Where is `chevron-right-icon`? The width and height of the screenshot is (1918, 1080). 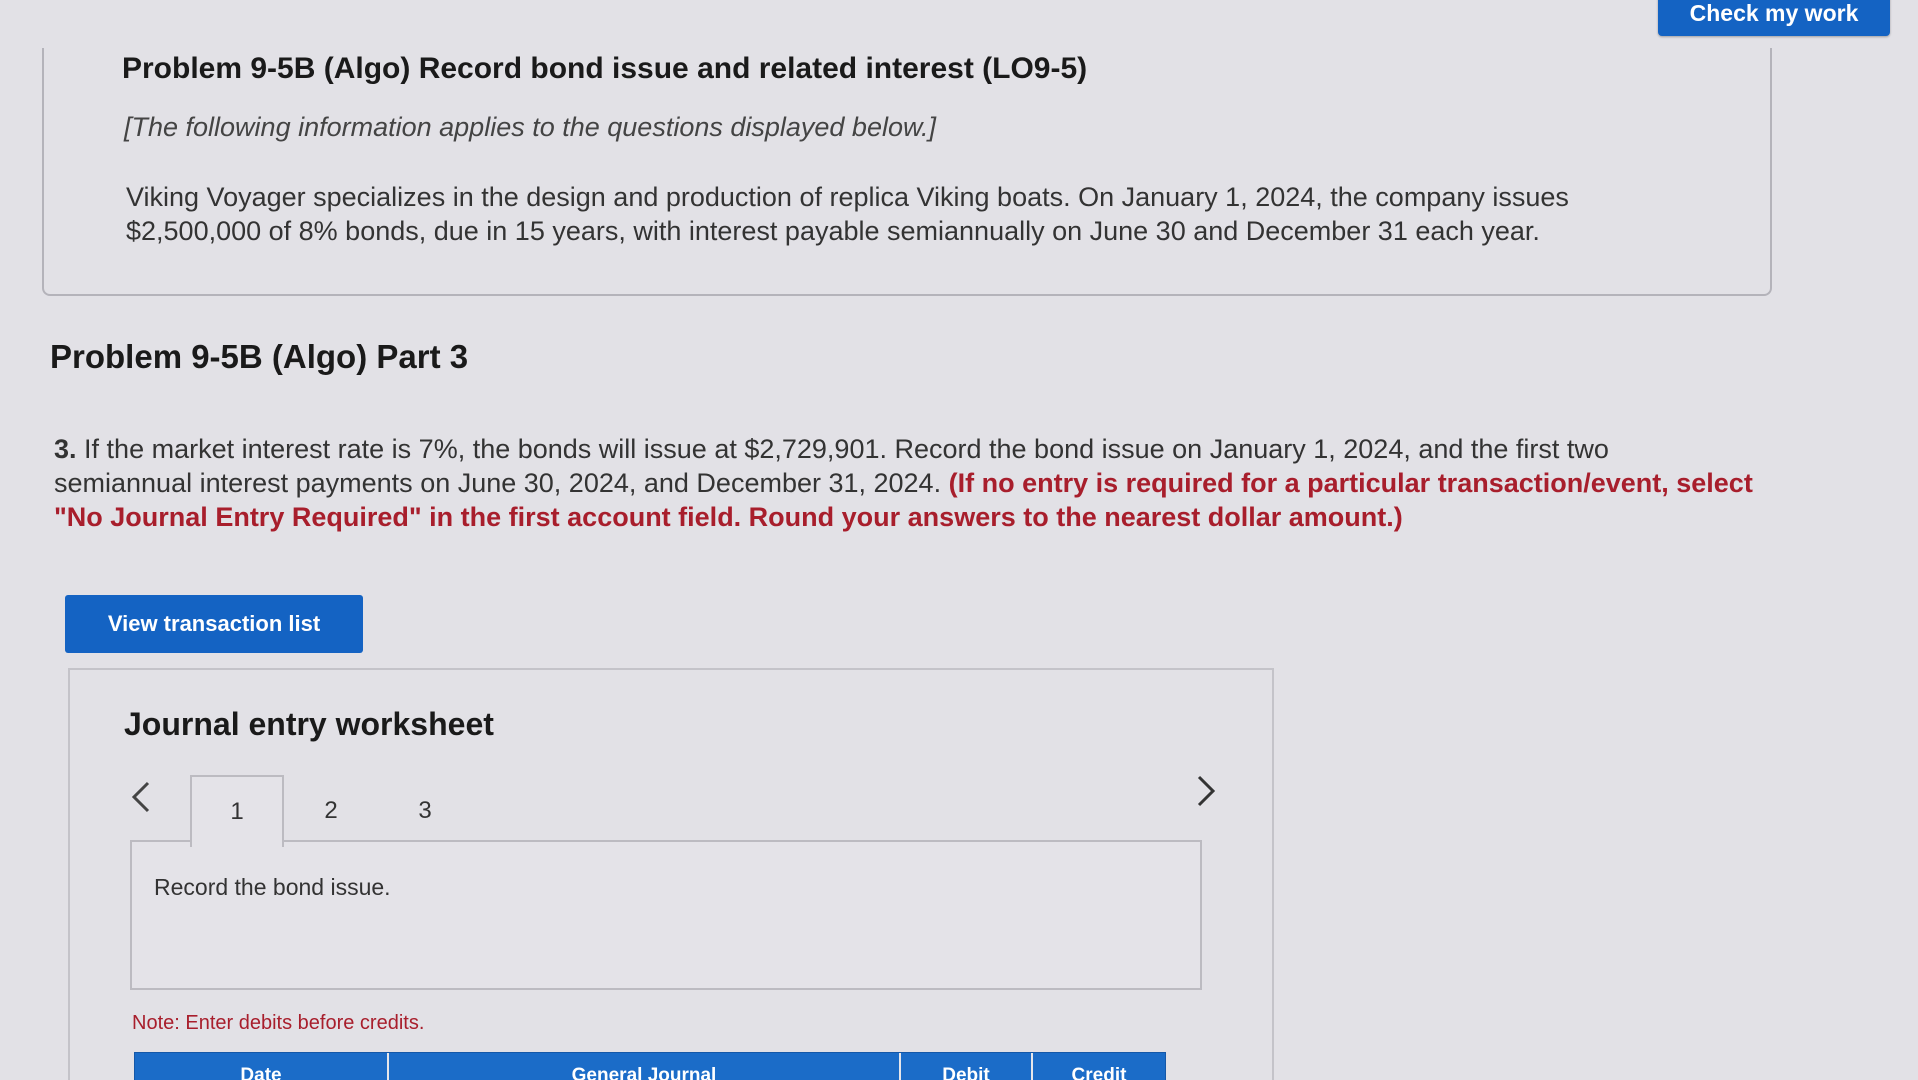 chevron-right-icon is located at coordinates (1206, 794).